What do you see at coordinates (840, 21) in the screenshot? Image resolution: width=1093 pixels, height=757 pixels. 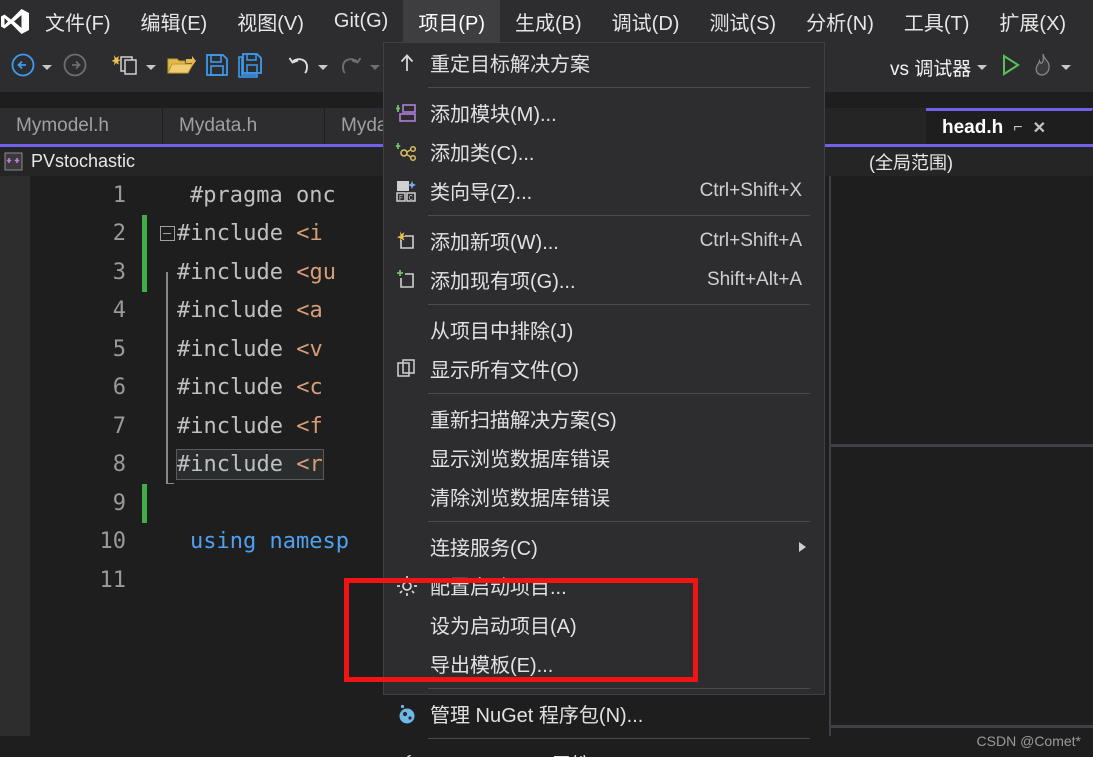 I see `menubar-item-8: 分析(N)` at bounding box center [840, 21].